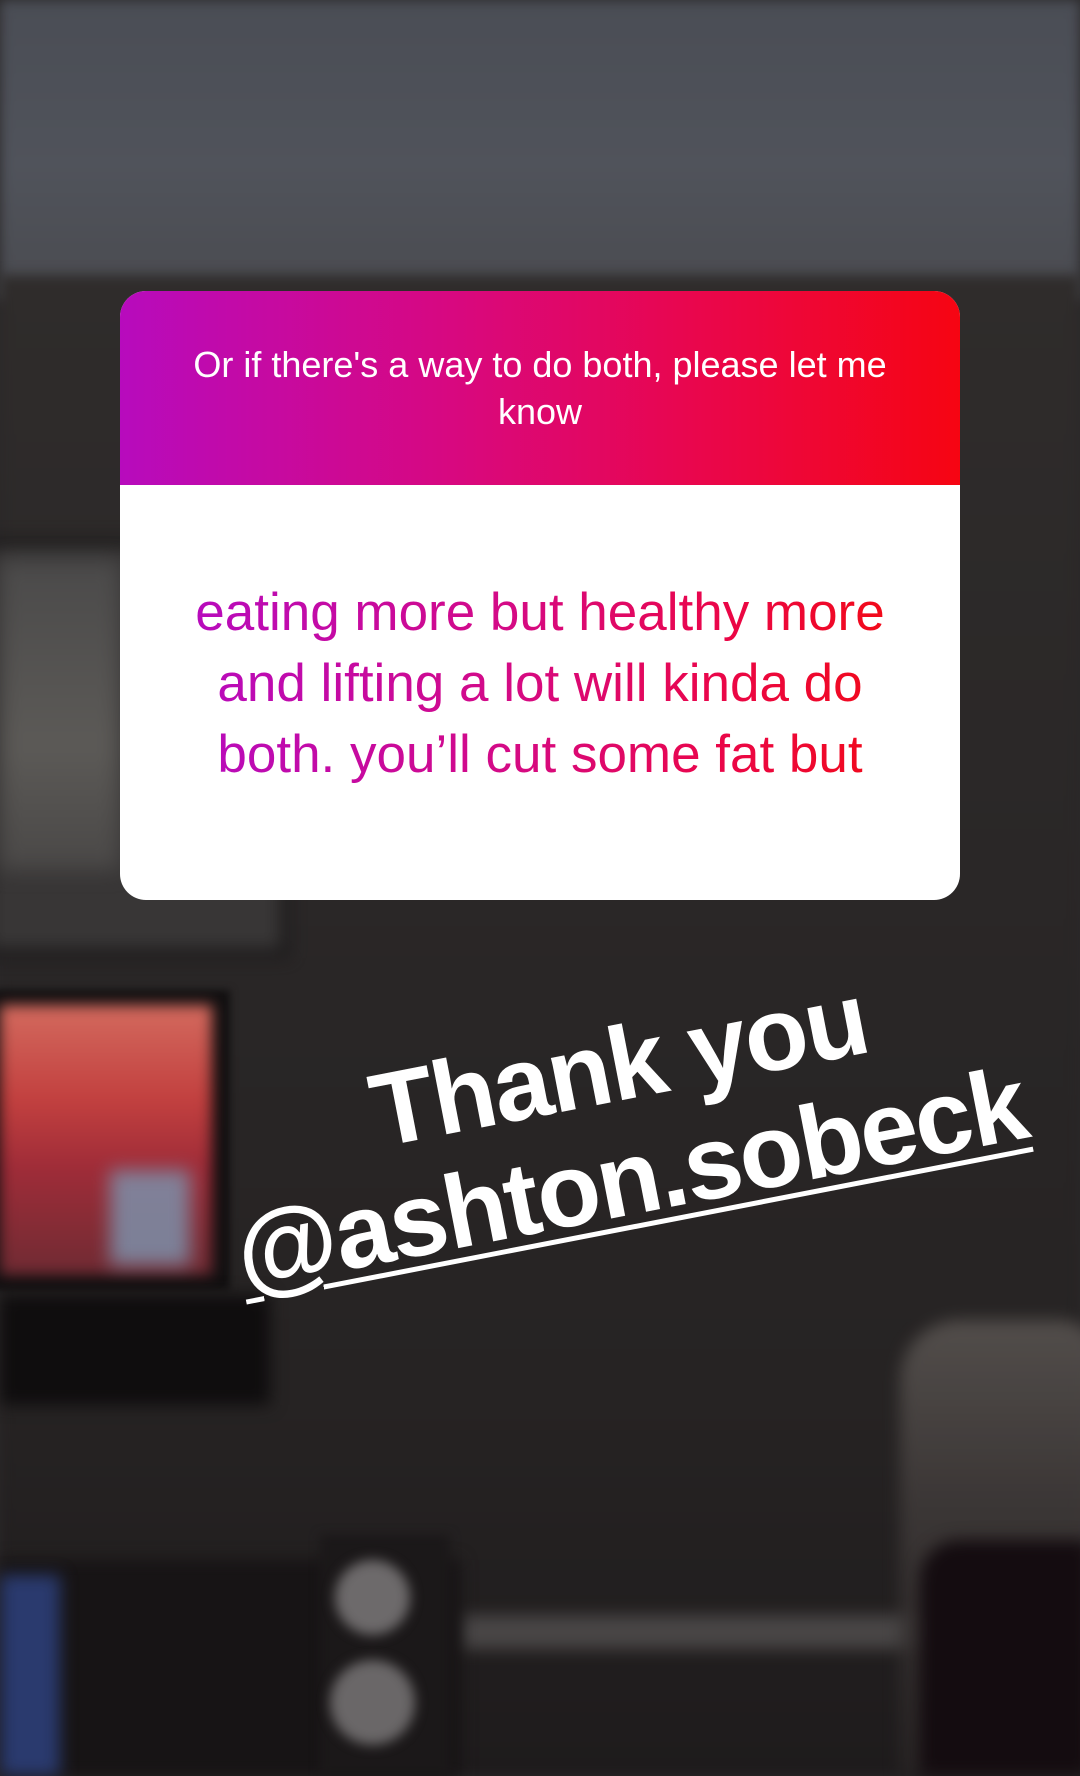 This screenshot has height=1776, width=1080. What do you see at coordinates (150, 1217) in the screenshot?
I see `background-tv-overlay` at bounding box center [150, 1217].